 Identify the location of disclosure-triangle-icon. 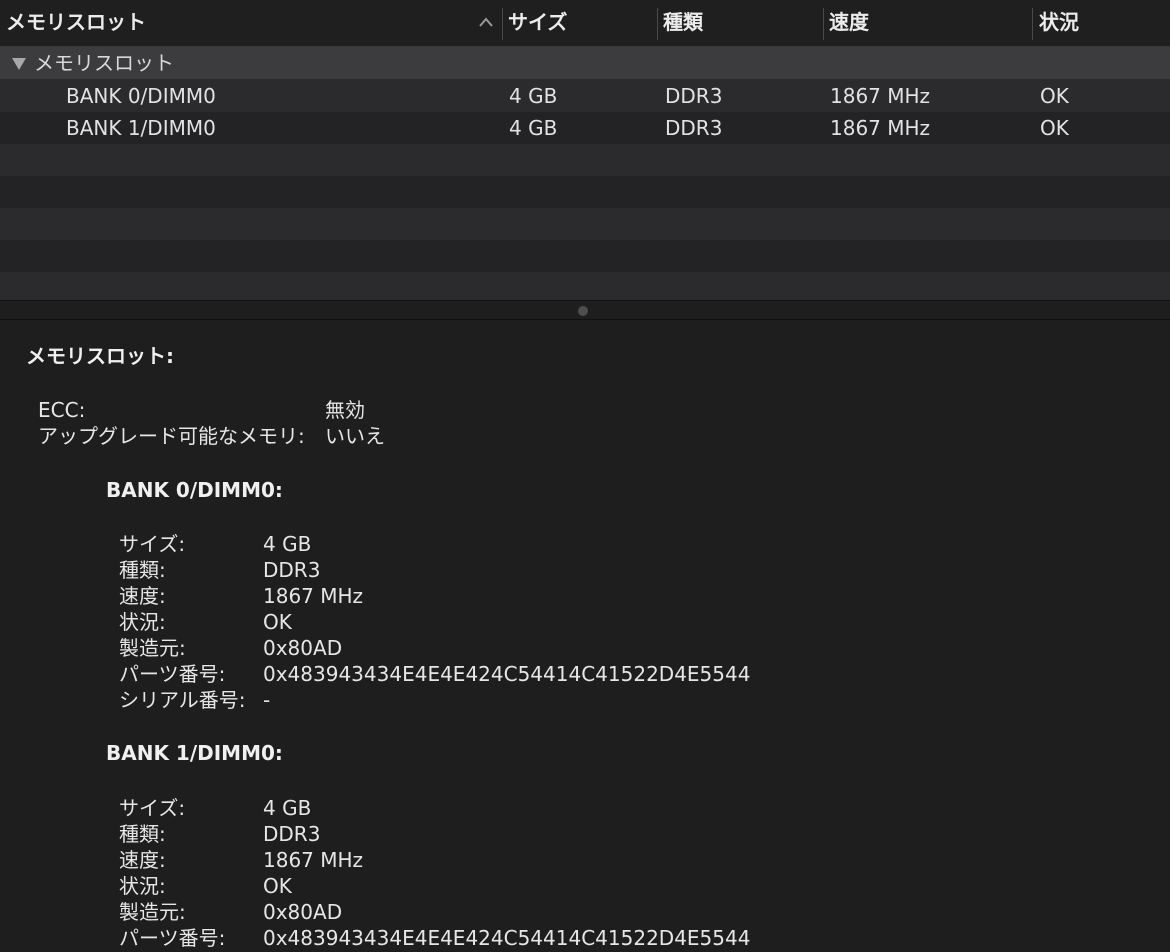
(19, 63).